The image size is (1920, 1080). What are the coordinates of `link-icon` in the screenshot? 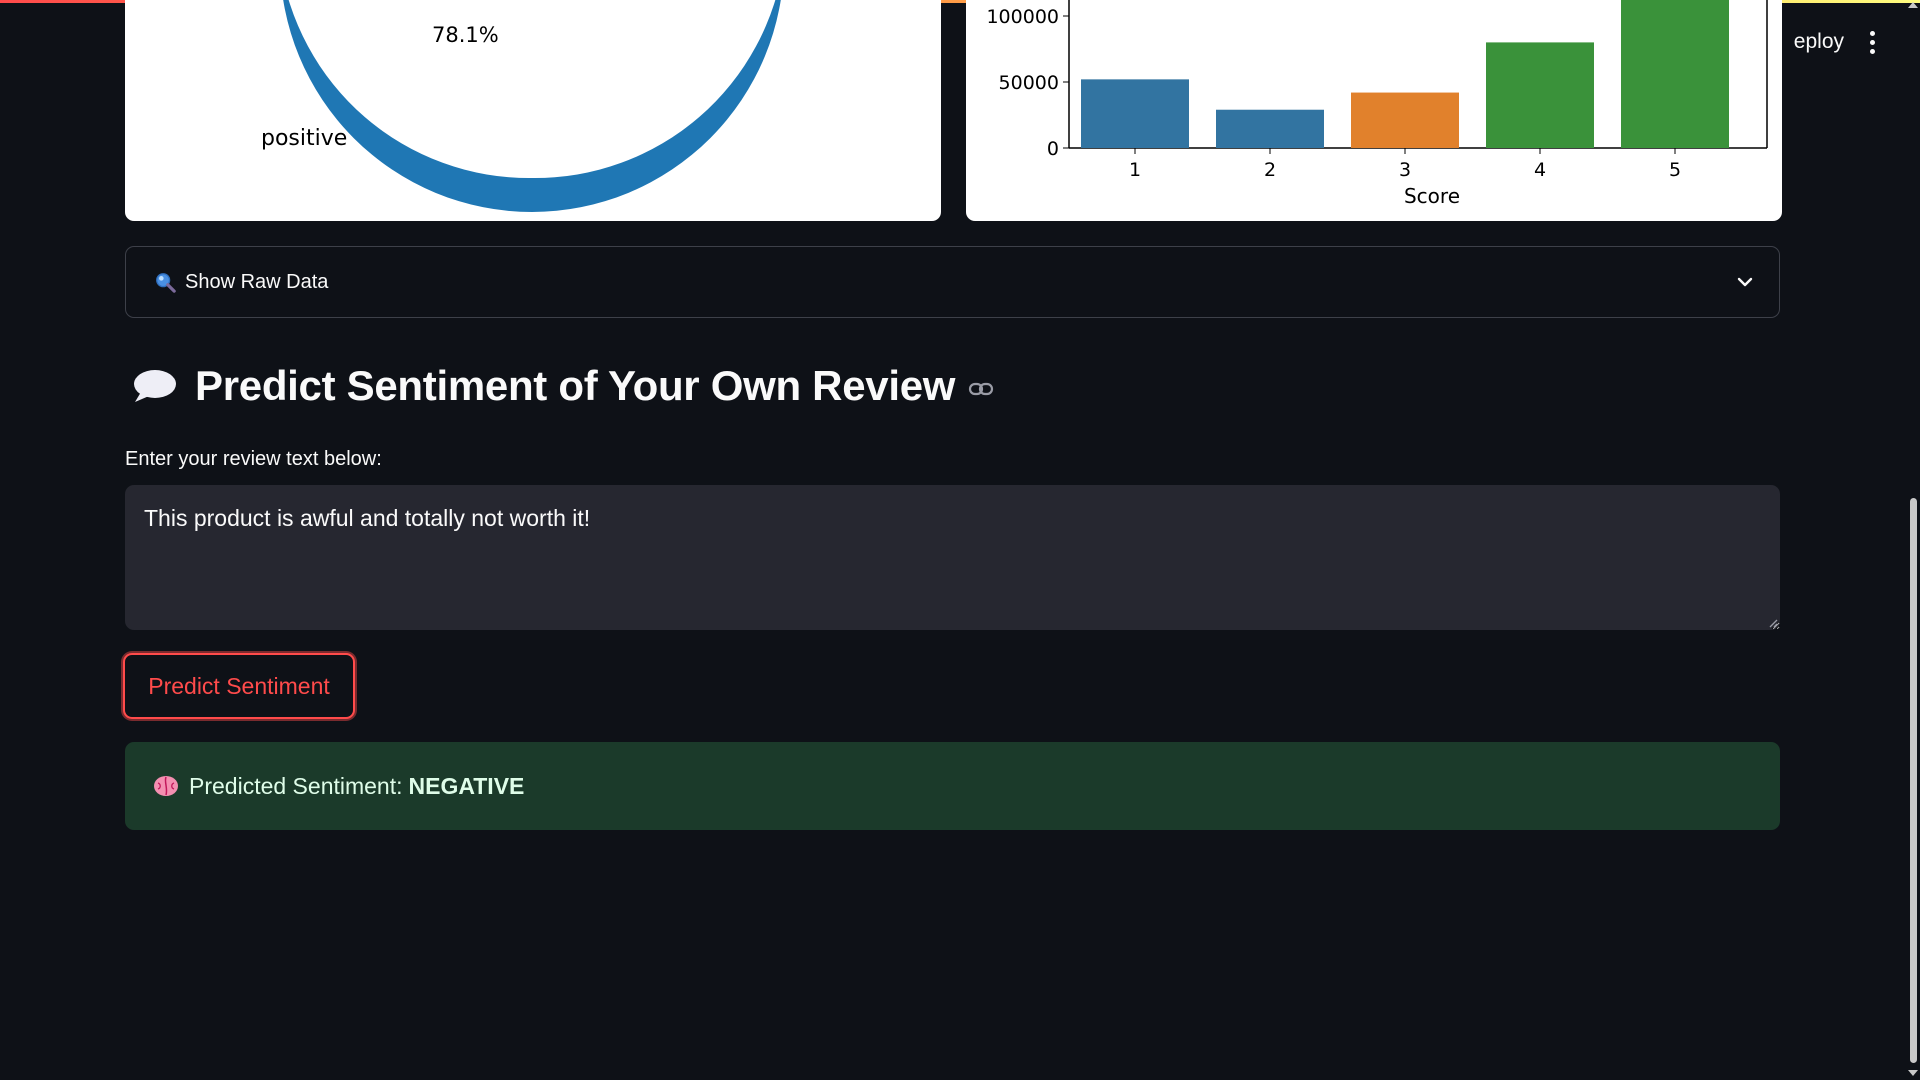 It's located at (981, 389).